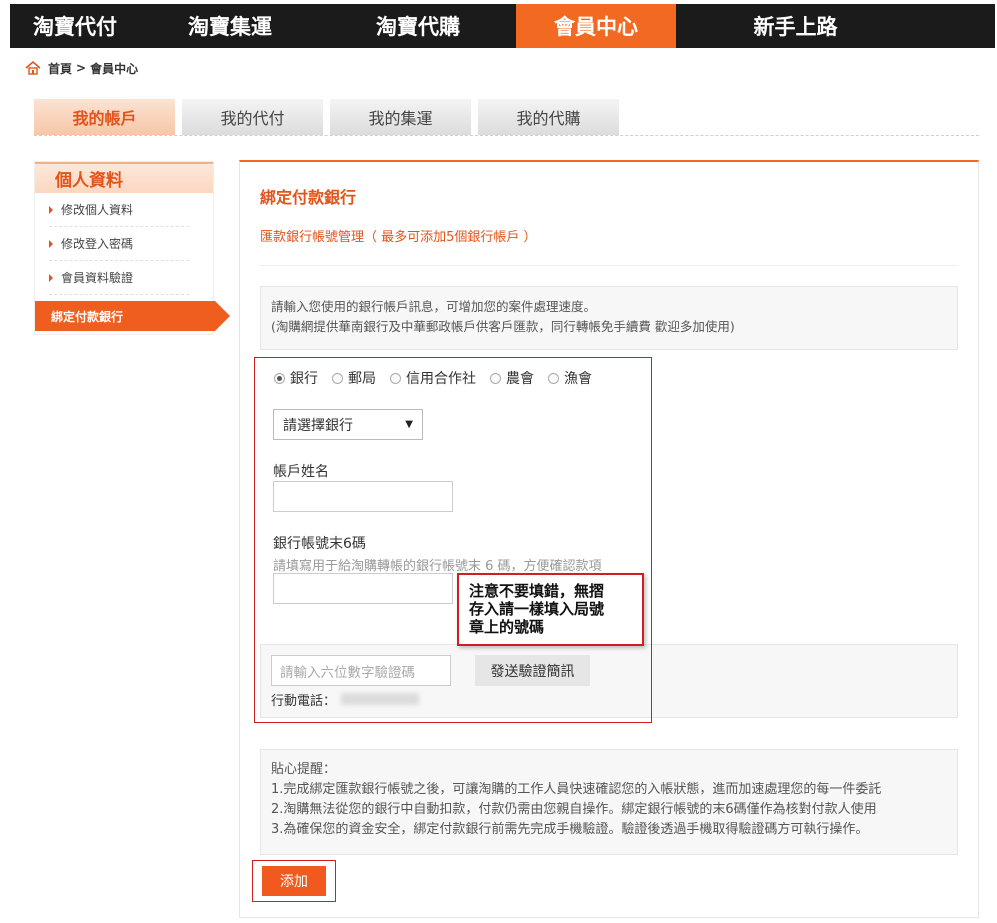  I want to click on sidebar-item-edit-profile: 修改個人資料, so click(119, 210).